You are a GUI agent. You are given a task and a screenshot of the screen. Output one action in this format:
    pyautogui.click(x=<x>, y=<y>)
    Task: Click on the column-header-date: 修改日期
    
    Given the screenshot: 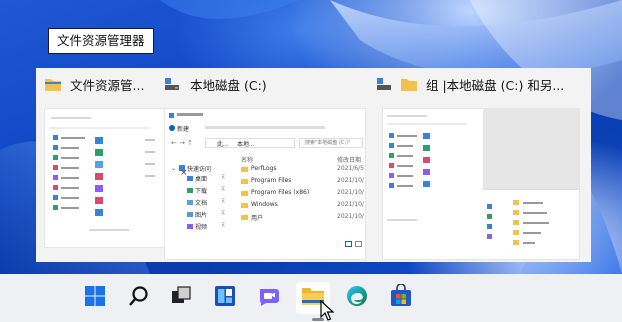 What is the action you would take?
    pyautogui.click(x=349, y=160)
    